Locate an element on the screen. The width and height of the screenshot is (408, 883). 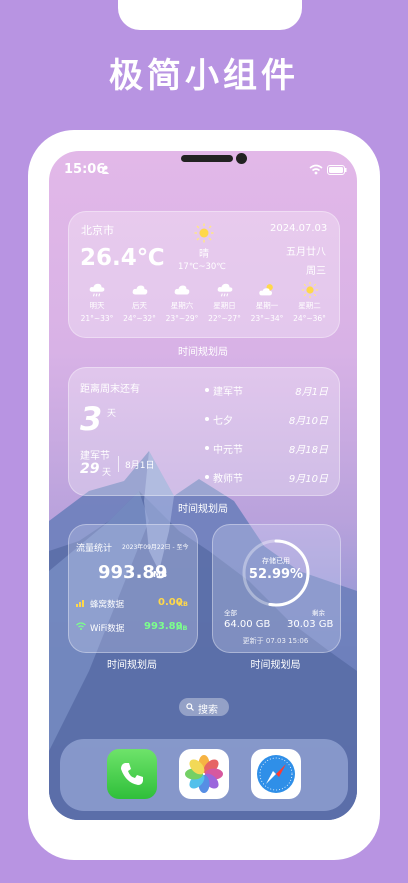
countdown-sub-date: 8月1日 is located at coordinates (140, 466).